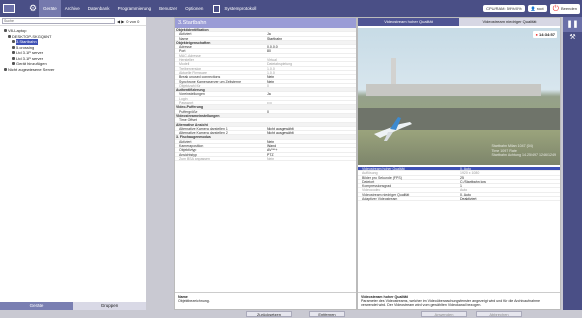  Describe the element at coordinates (5, 69) in the screenshot. I see `server-icon` at that location.